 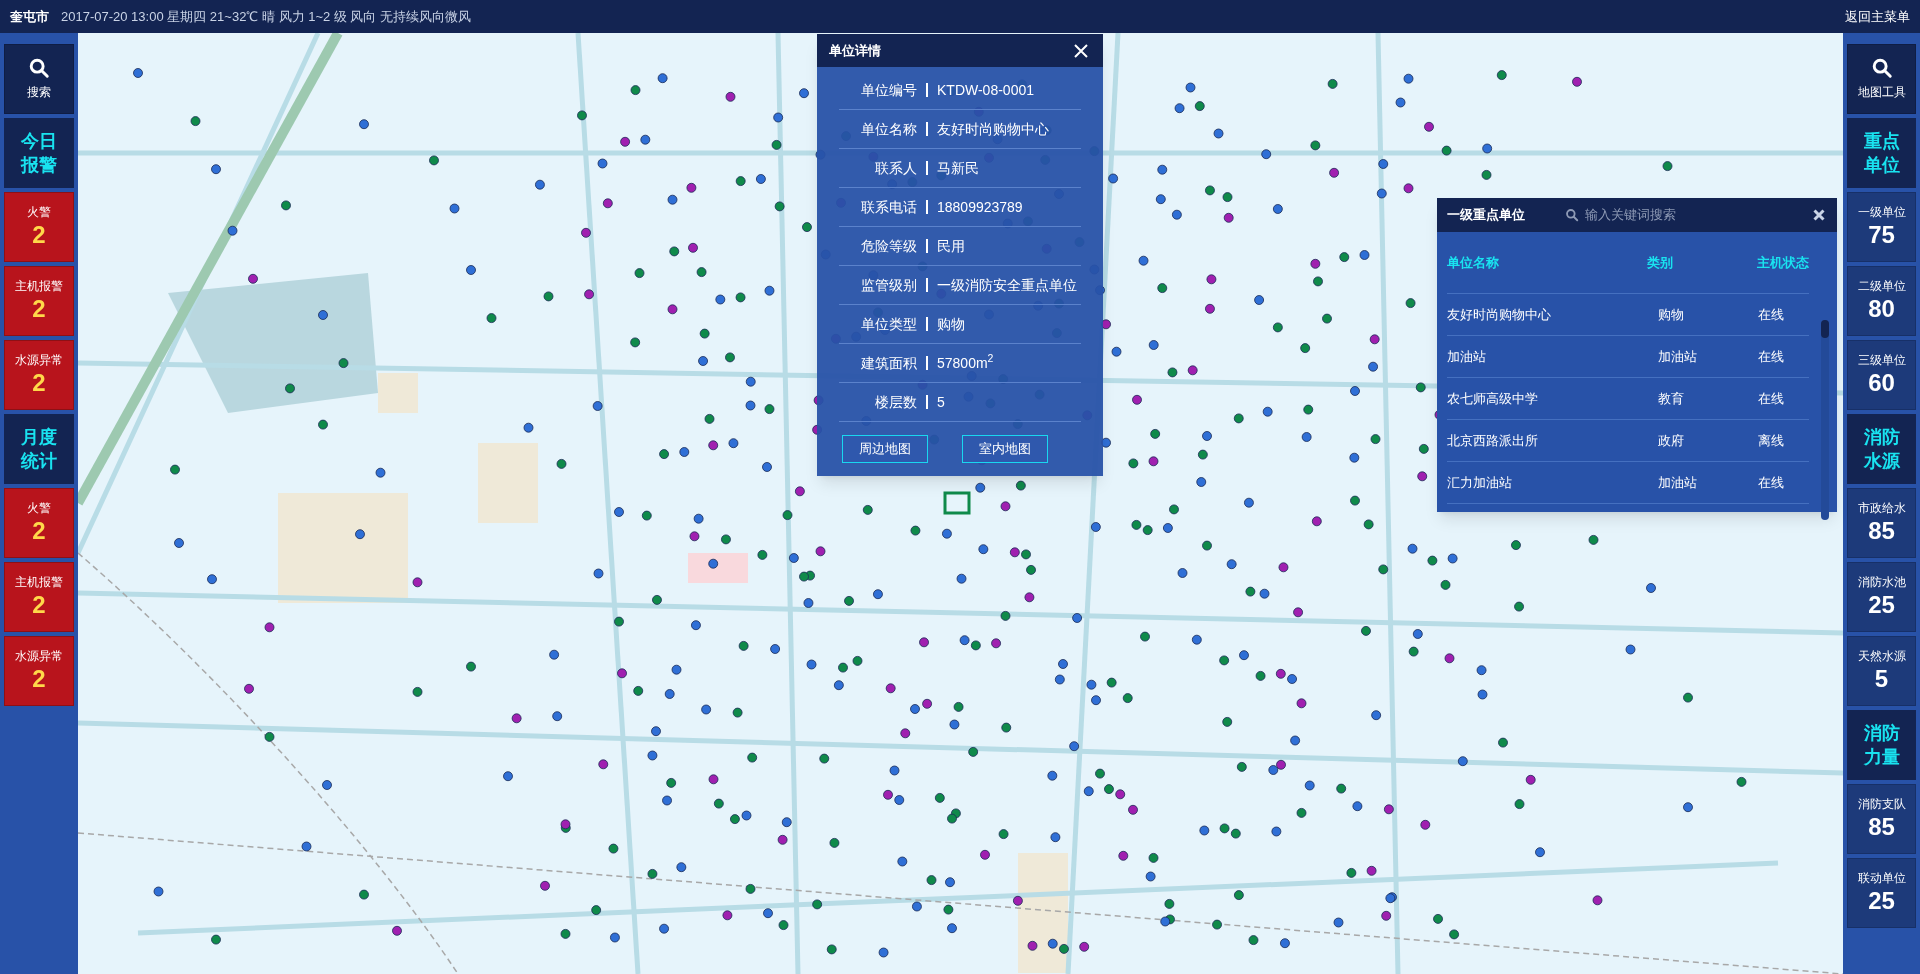 I want to click on unit-row: 北京西路派出所 政府 离线, so click(x=1628, y=441).